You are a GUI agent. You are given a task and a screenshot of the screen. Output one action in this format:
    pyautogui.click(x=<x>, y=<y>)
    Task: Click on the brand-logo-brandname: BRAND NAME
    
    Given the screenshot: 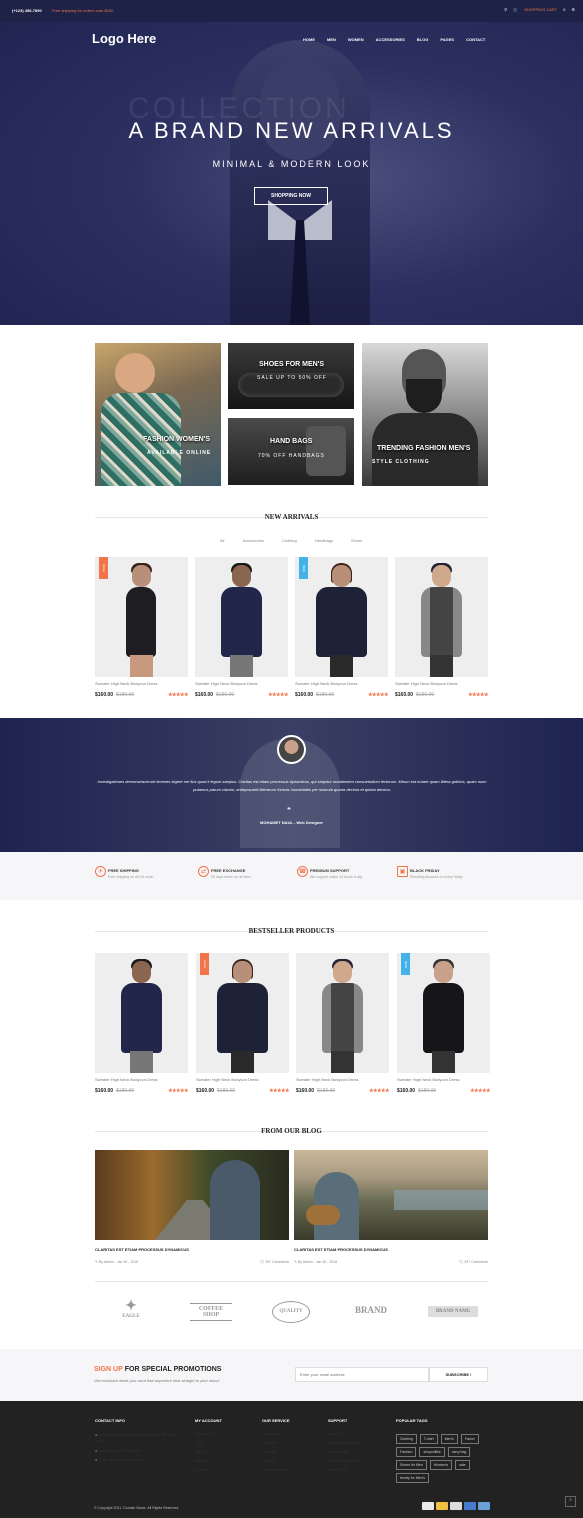 What is the action you would take?
    pyautogui.click(x=453, y=1311)
    